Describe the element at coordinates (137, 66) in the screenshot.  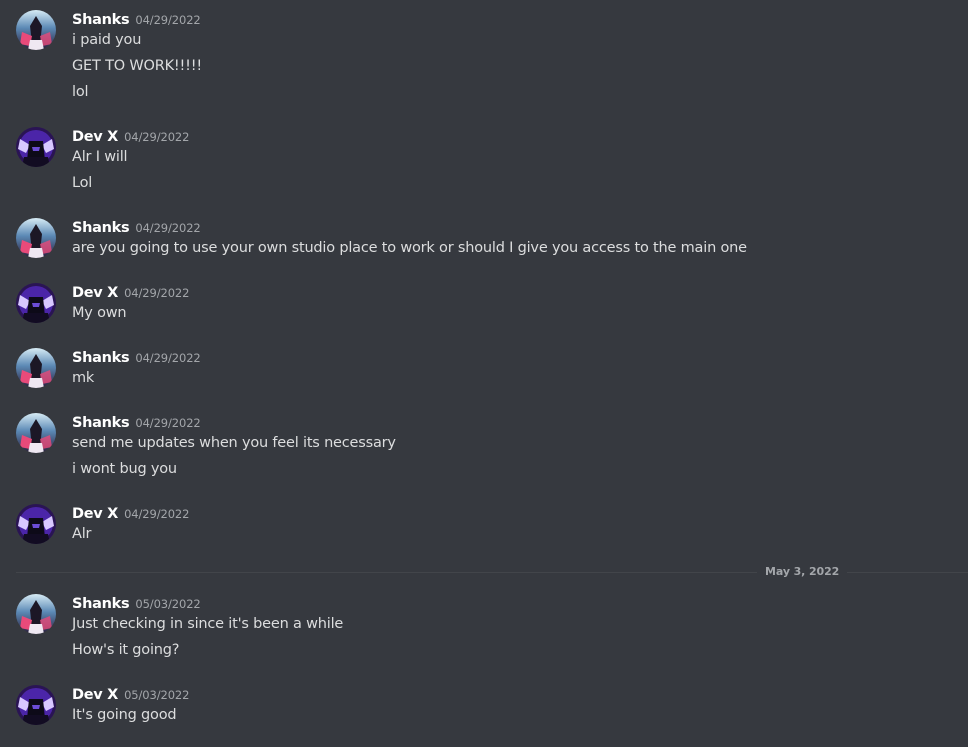
I see `message-text: GET TO WORK!!!!!` at that location.